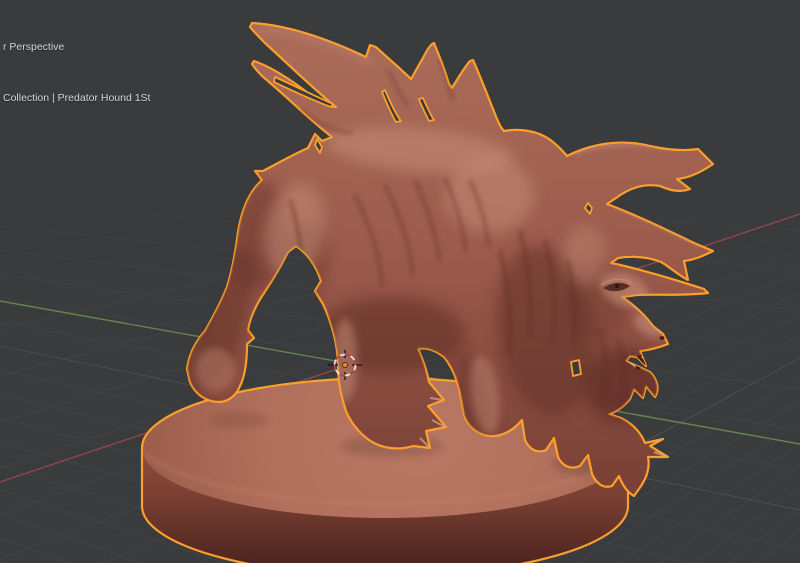 The height and width of the screenshot is (563, 800). I want to click on paw-shadow, so click(240, 420).